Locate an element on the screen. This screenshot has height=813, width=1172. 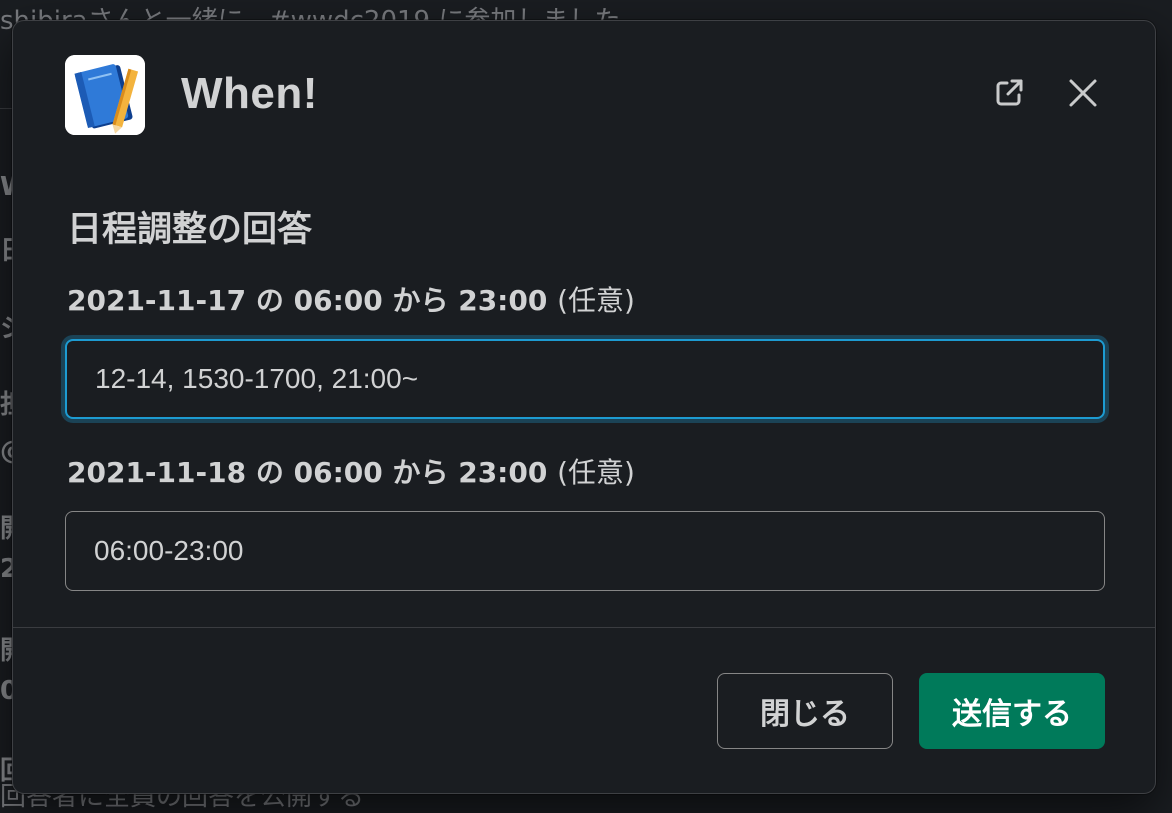
field-label-text: 2021-11-17 の 06:00 から 23:00 is located at coordinates (307, 300).